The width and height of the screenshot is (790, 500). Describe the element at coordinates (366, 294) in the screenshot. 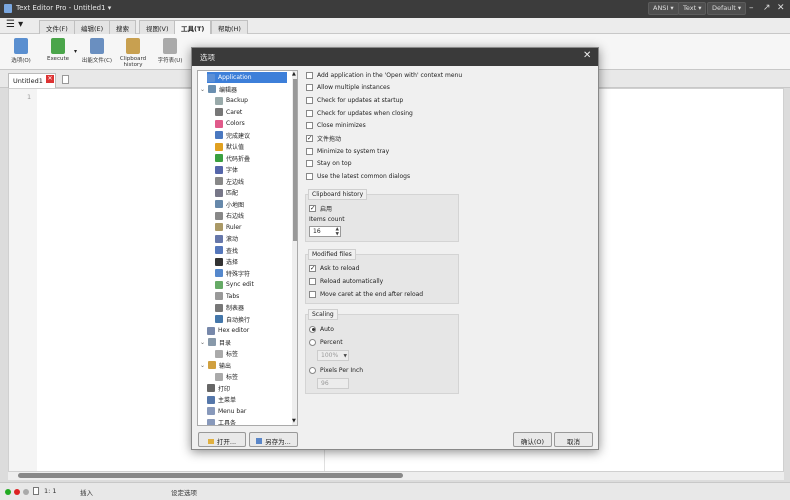

I see `modified-option-checkbox: Move caret at the end after reload` at that location.